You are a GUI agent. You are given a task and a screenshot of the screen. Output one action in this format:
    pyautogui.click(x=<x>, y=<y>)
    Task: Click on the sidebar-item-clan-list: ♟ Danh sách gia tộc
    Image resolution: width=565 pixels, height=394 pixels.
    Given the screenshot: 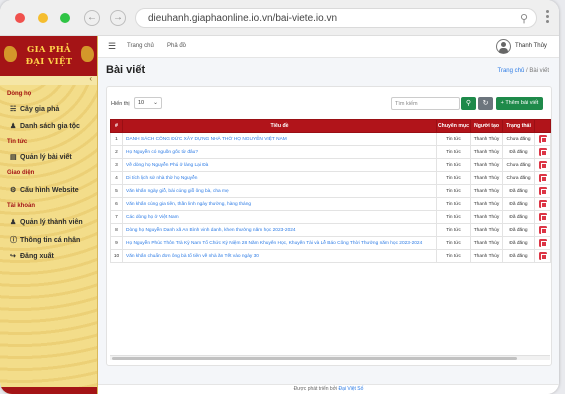 What is the action you would take?
    pyautogui.click(x=45, y=126)
    